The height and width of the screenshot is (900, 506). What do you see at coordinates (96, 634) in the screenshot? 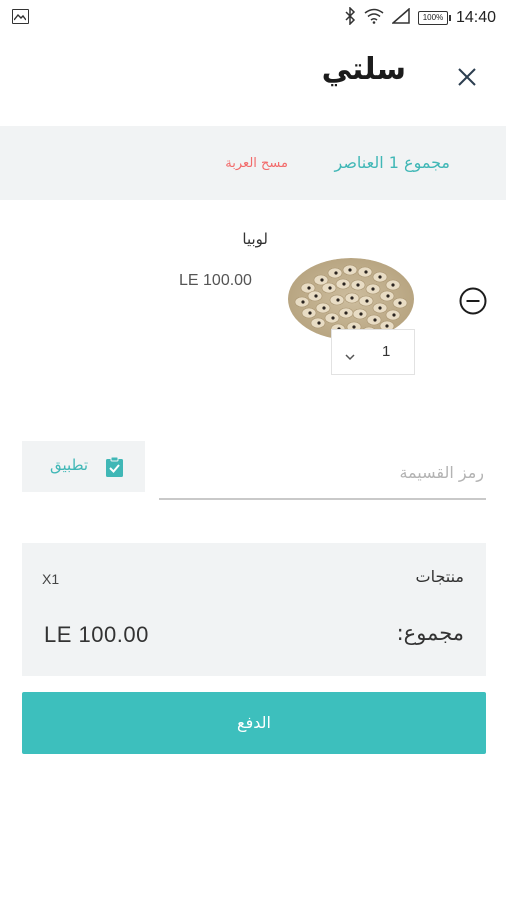
I see `total-value: LE 100.00` at bounding box center [96, 634].